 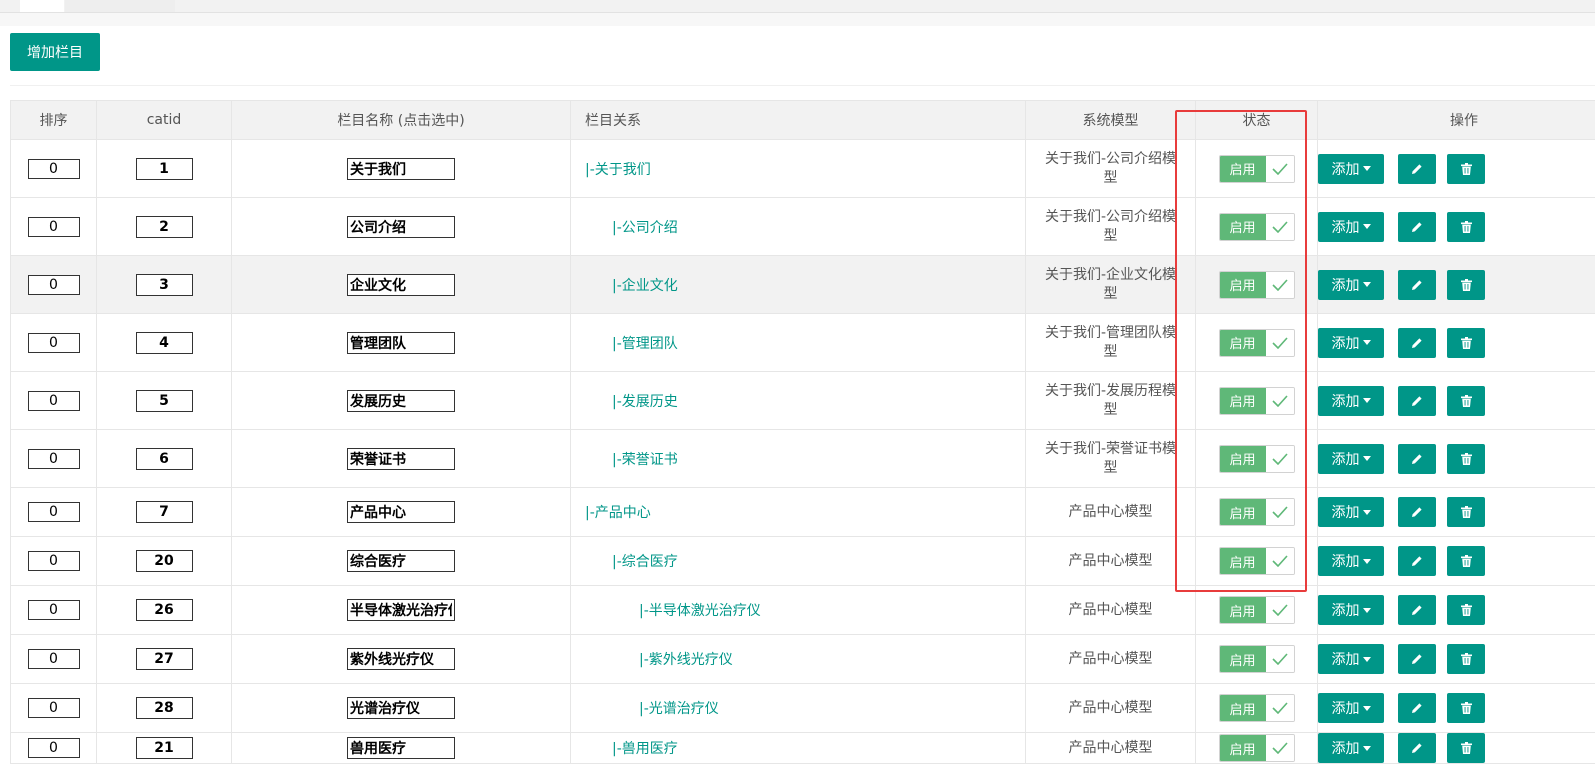 What do you see at coordinates (164, 120) in the screenshot?
I see `col-header-catid: catid` at bounding box center [164, 120].